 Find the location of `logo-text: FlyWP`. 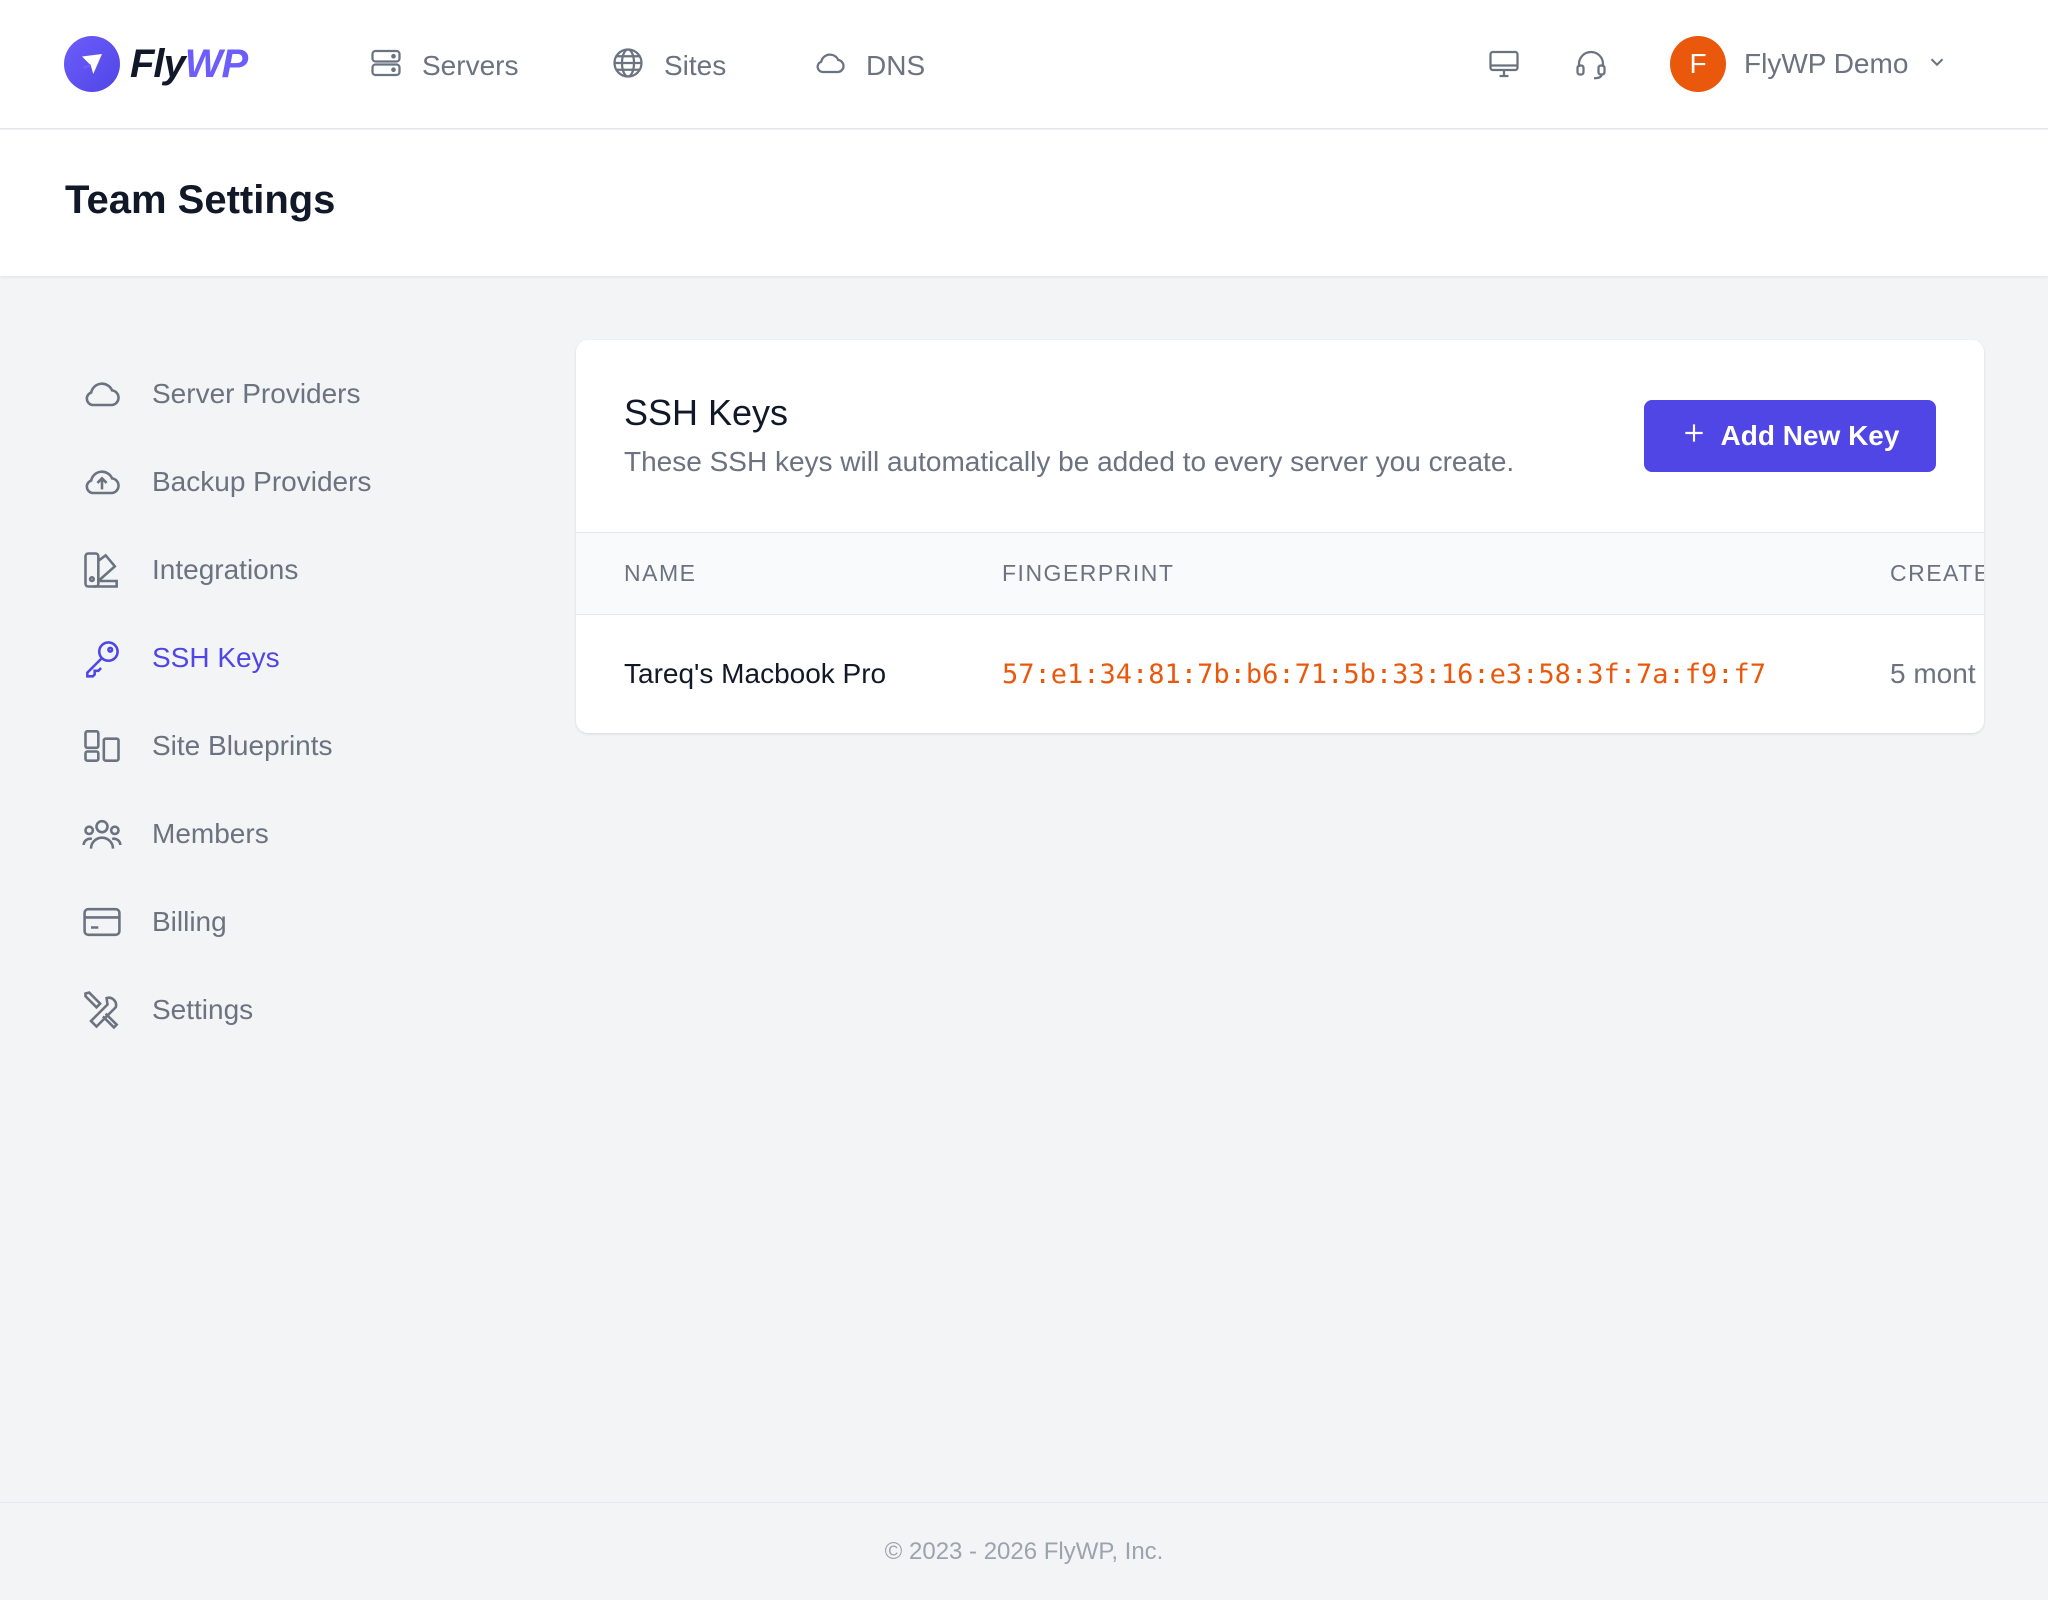

logo-text: FlyWP is located at coordinates (189, 63).